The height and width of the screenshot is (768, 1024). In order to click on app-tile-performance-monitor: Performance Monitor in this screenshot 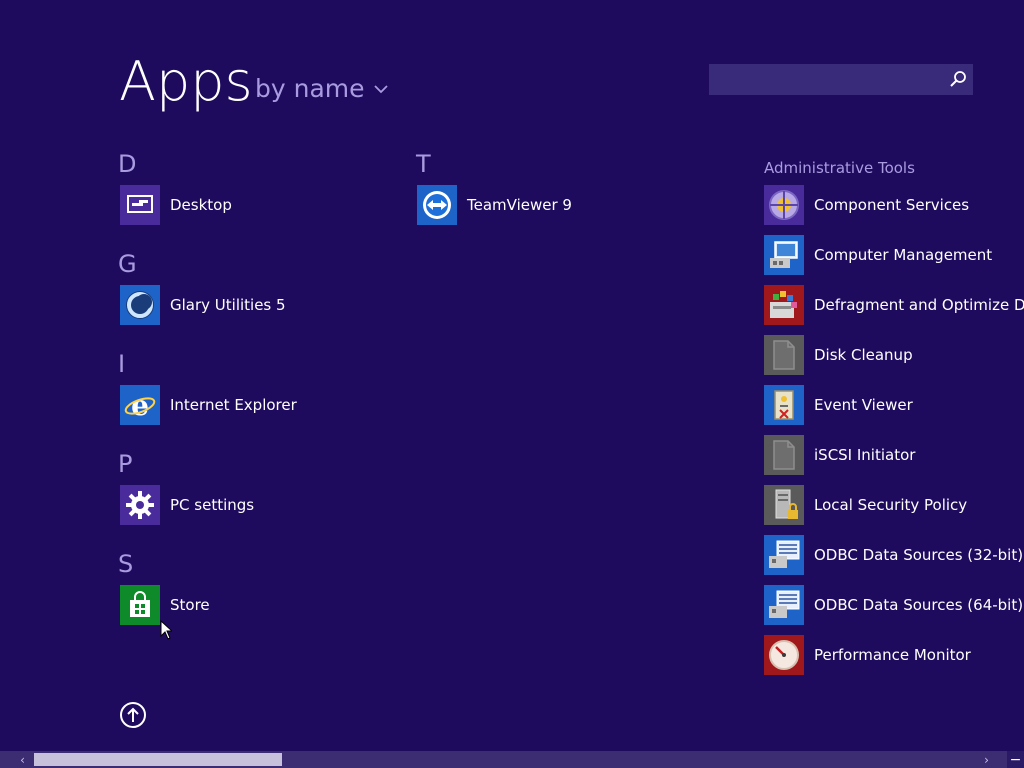, I will do `click(867, 655)`.